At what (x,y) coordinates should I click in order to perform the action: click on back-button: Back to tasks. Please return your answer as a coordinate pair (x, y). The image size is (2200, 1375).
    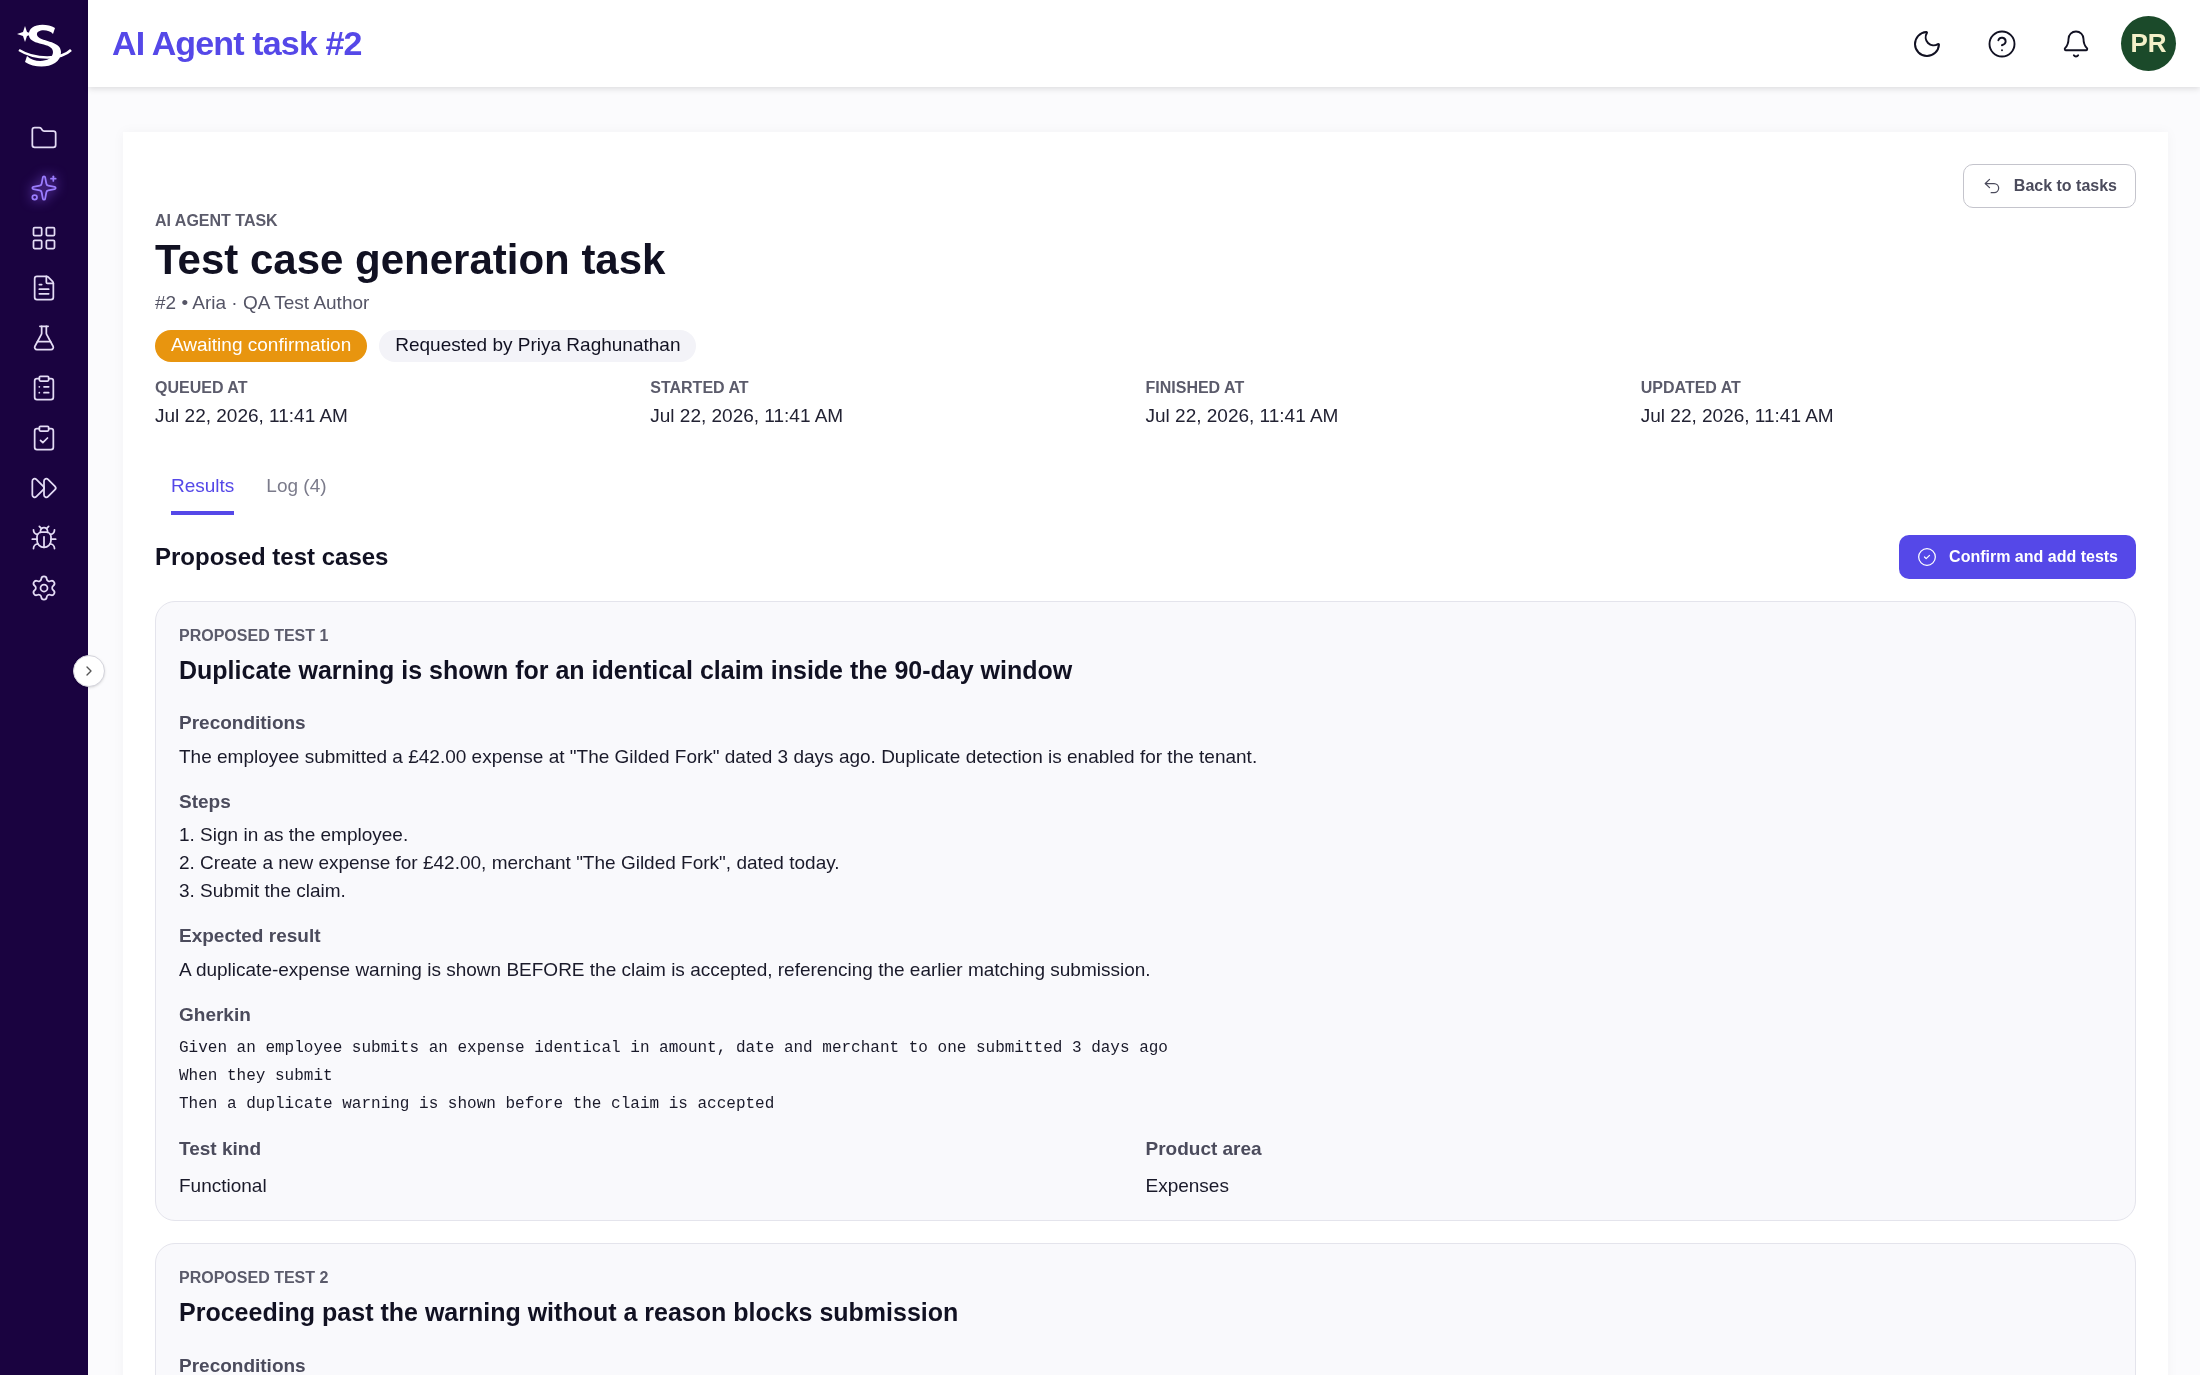
    Looking at the image, I should click on (2049, 186).